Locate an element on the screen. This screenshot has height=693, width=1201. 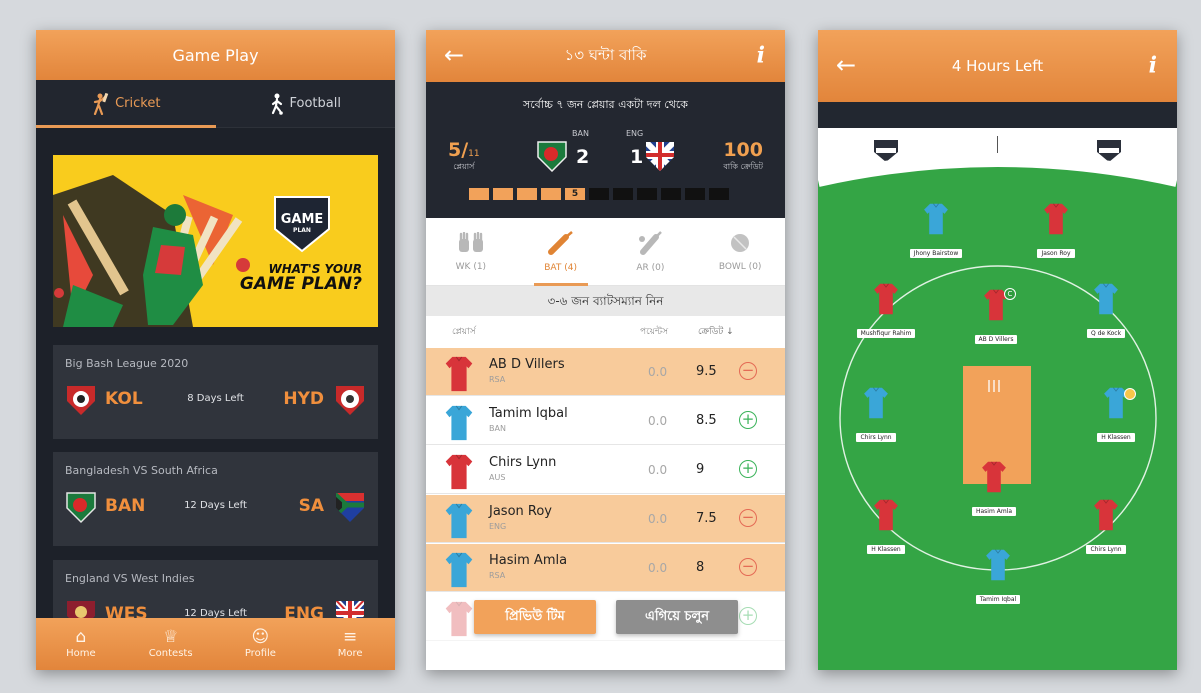
tab-bowl-label: BOWL (0) is located at coordinates (740, 266).